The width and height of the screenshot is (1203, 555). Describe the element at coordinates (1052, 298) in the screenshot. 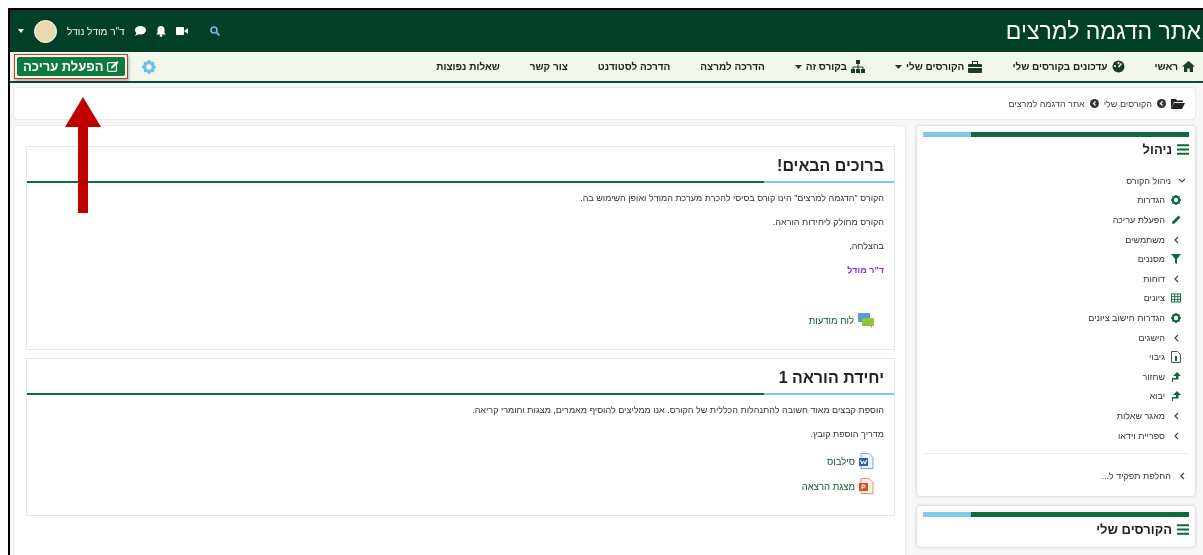

I see `tree-item: ציונים` at that location.